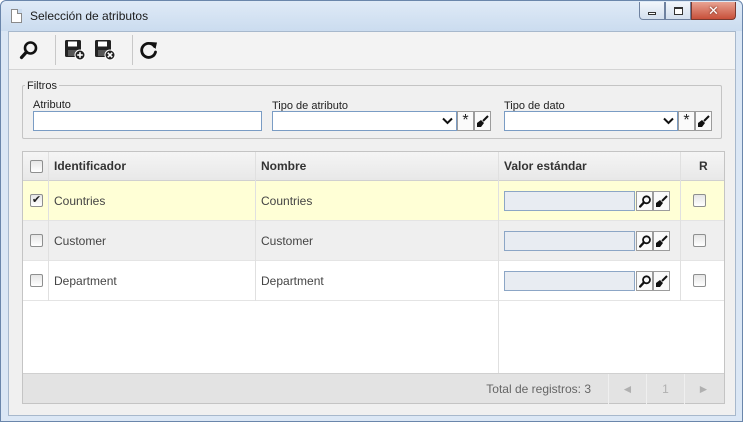 This screenshot has width=743, height=422. Describe the element at coordinates (16, 16) in the screenshot. I see `document-icon` at that location.